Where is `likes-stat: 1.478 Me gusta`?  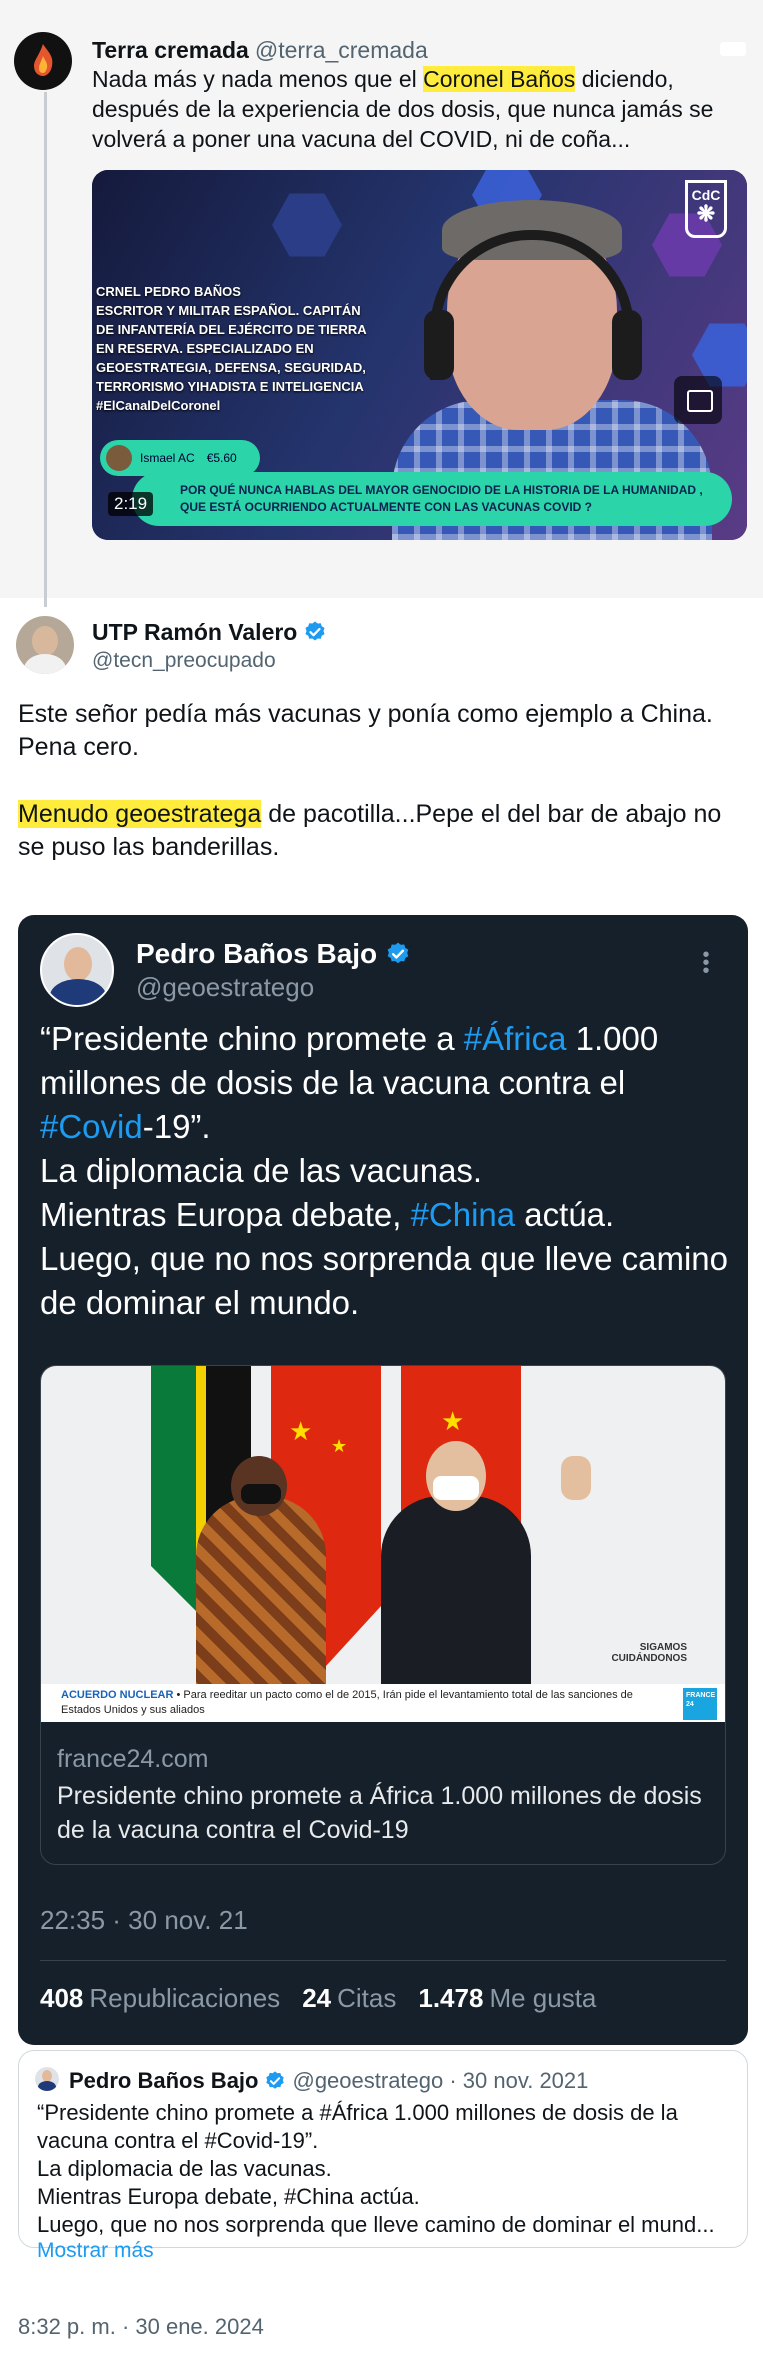
likes-stat: 1.478 Me gusta is located at coordinates (507, 1998).